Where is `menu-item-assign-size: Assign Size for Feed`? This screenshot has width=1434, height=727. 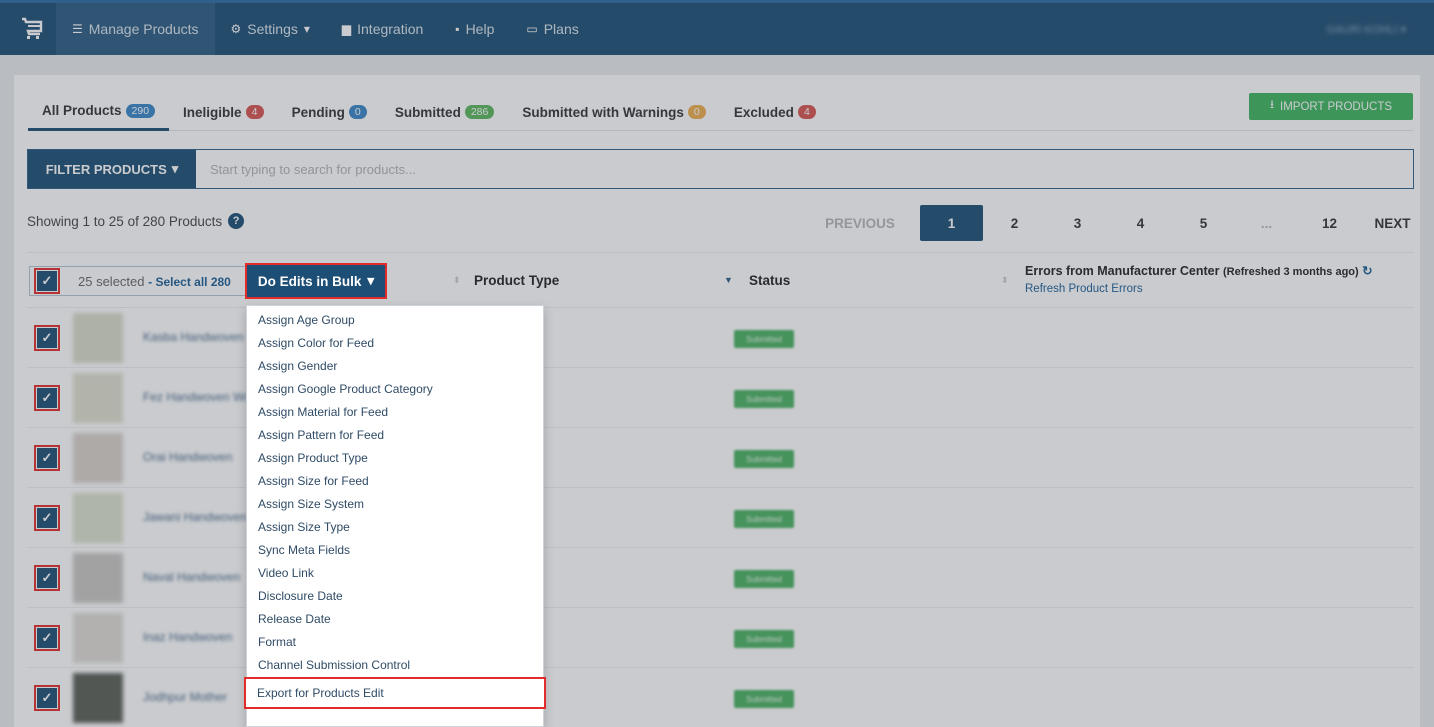 menu-item-assign-size: Assign Size for Feed is located at coordinates (395, 480).